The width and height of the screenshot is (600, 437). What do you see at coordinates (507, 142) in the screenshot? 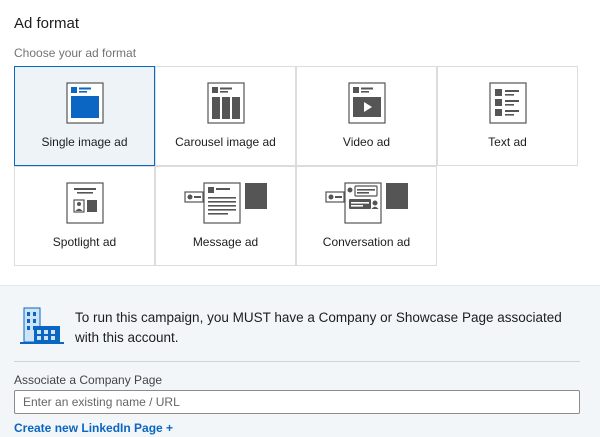
I see `option-label: Text ad` at bounding box center [507, 142].